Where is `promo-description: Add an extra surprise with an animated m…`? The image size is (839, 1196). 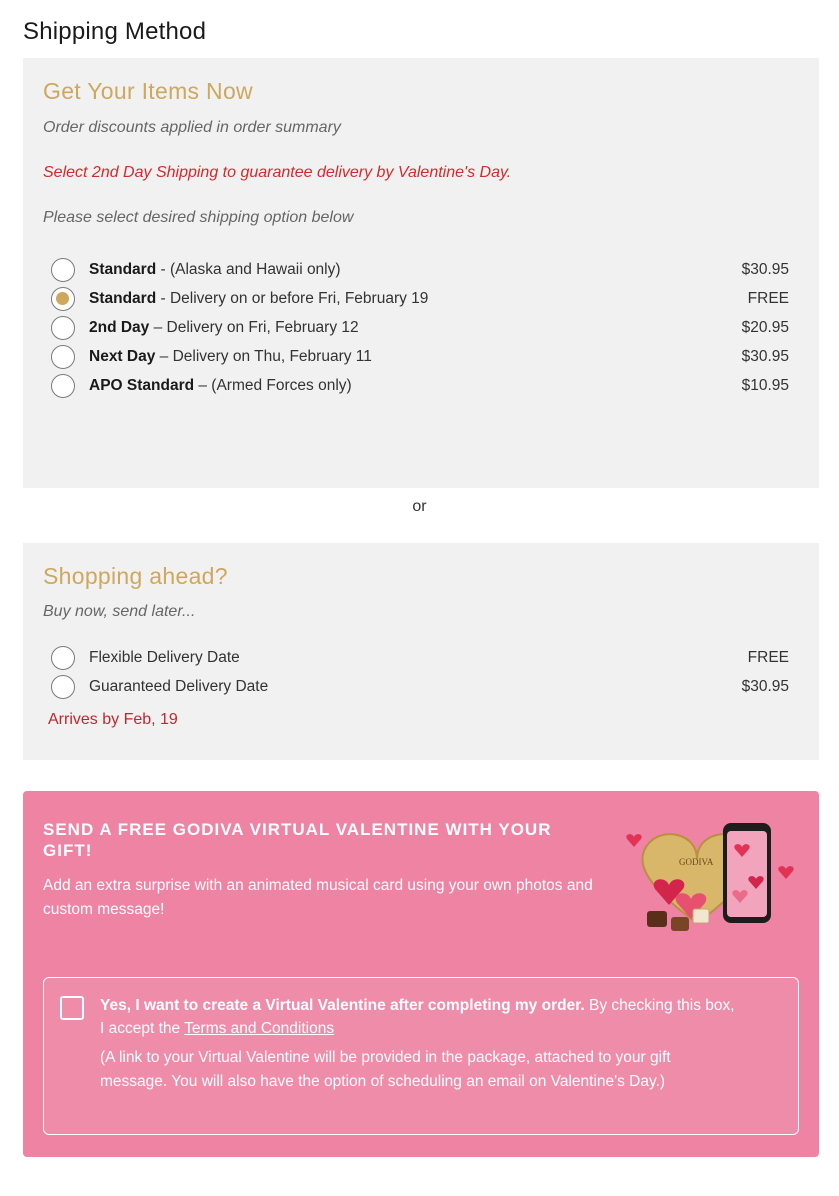
promo-description: Add an extra surprise with an animated m… is located at coordinates (318, 897).